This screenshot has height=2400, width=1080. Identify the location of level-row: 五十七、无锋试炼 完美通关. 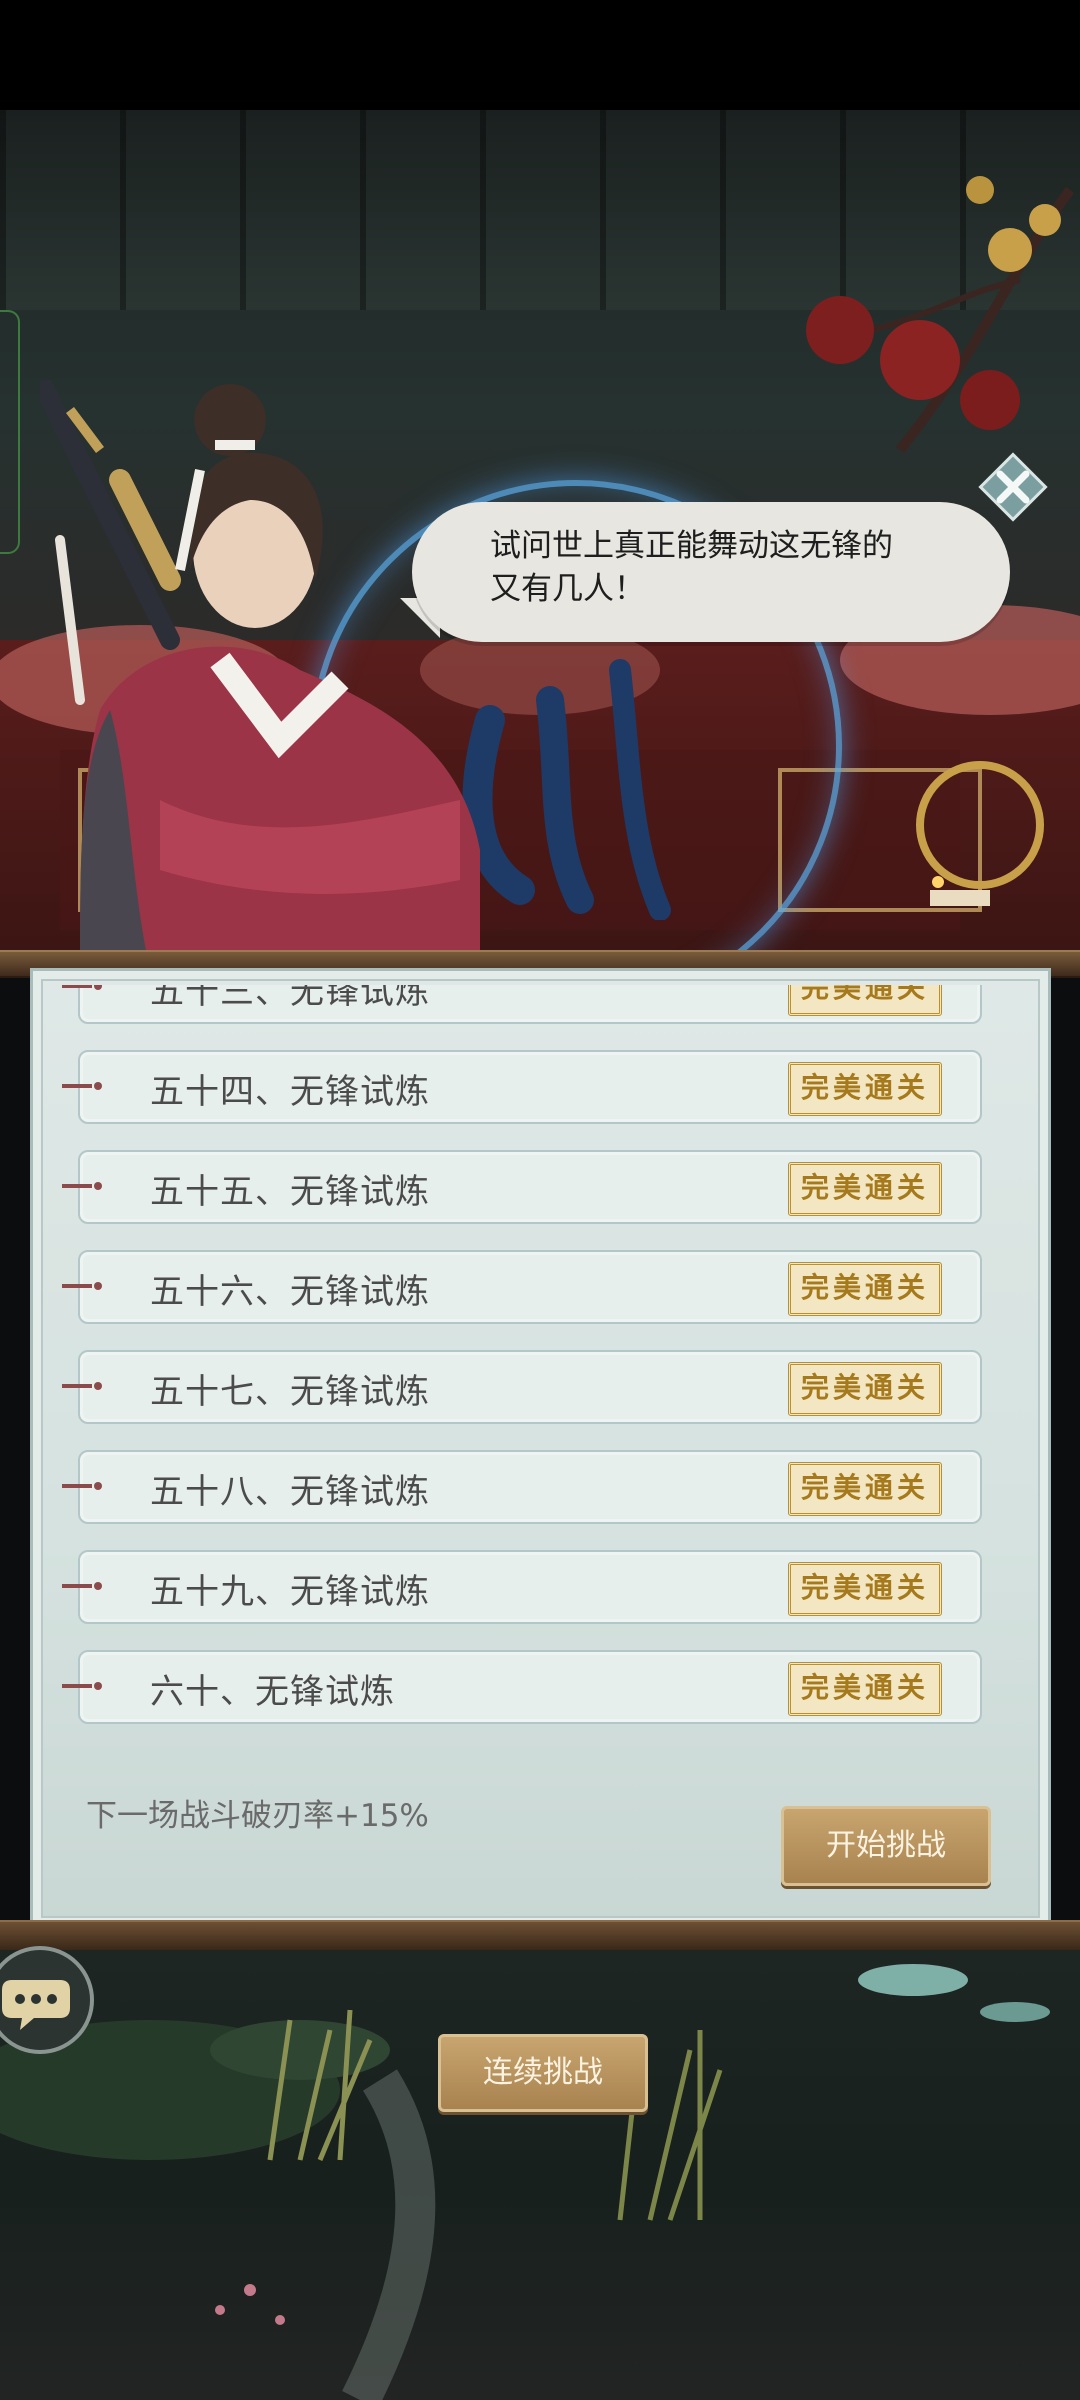
(522, 1387).